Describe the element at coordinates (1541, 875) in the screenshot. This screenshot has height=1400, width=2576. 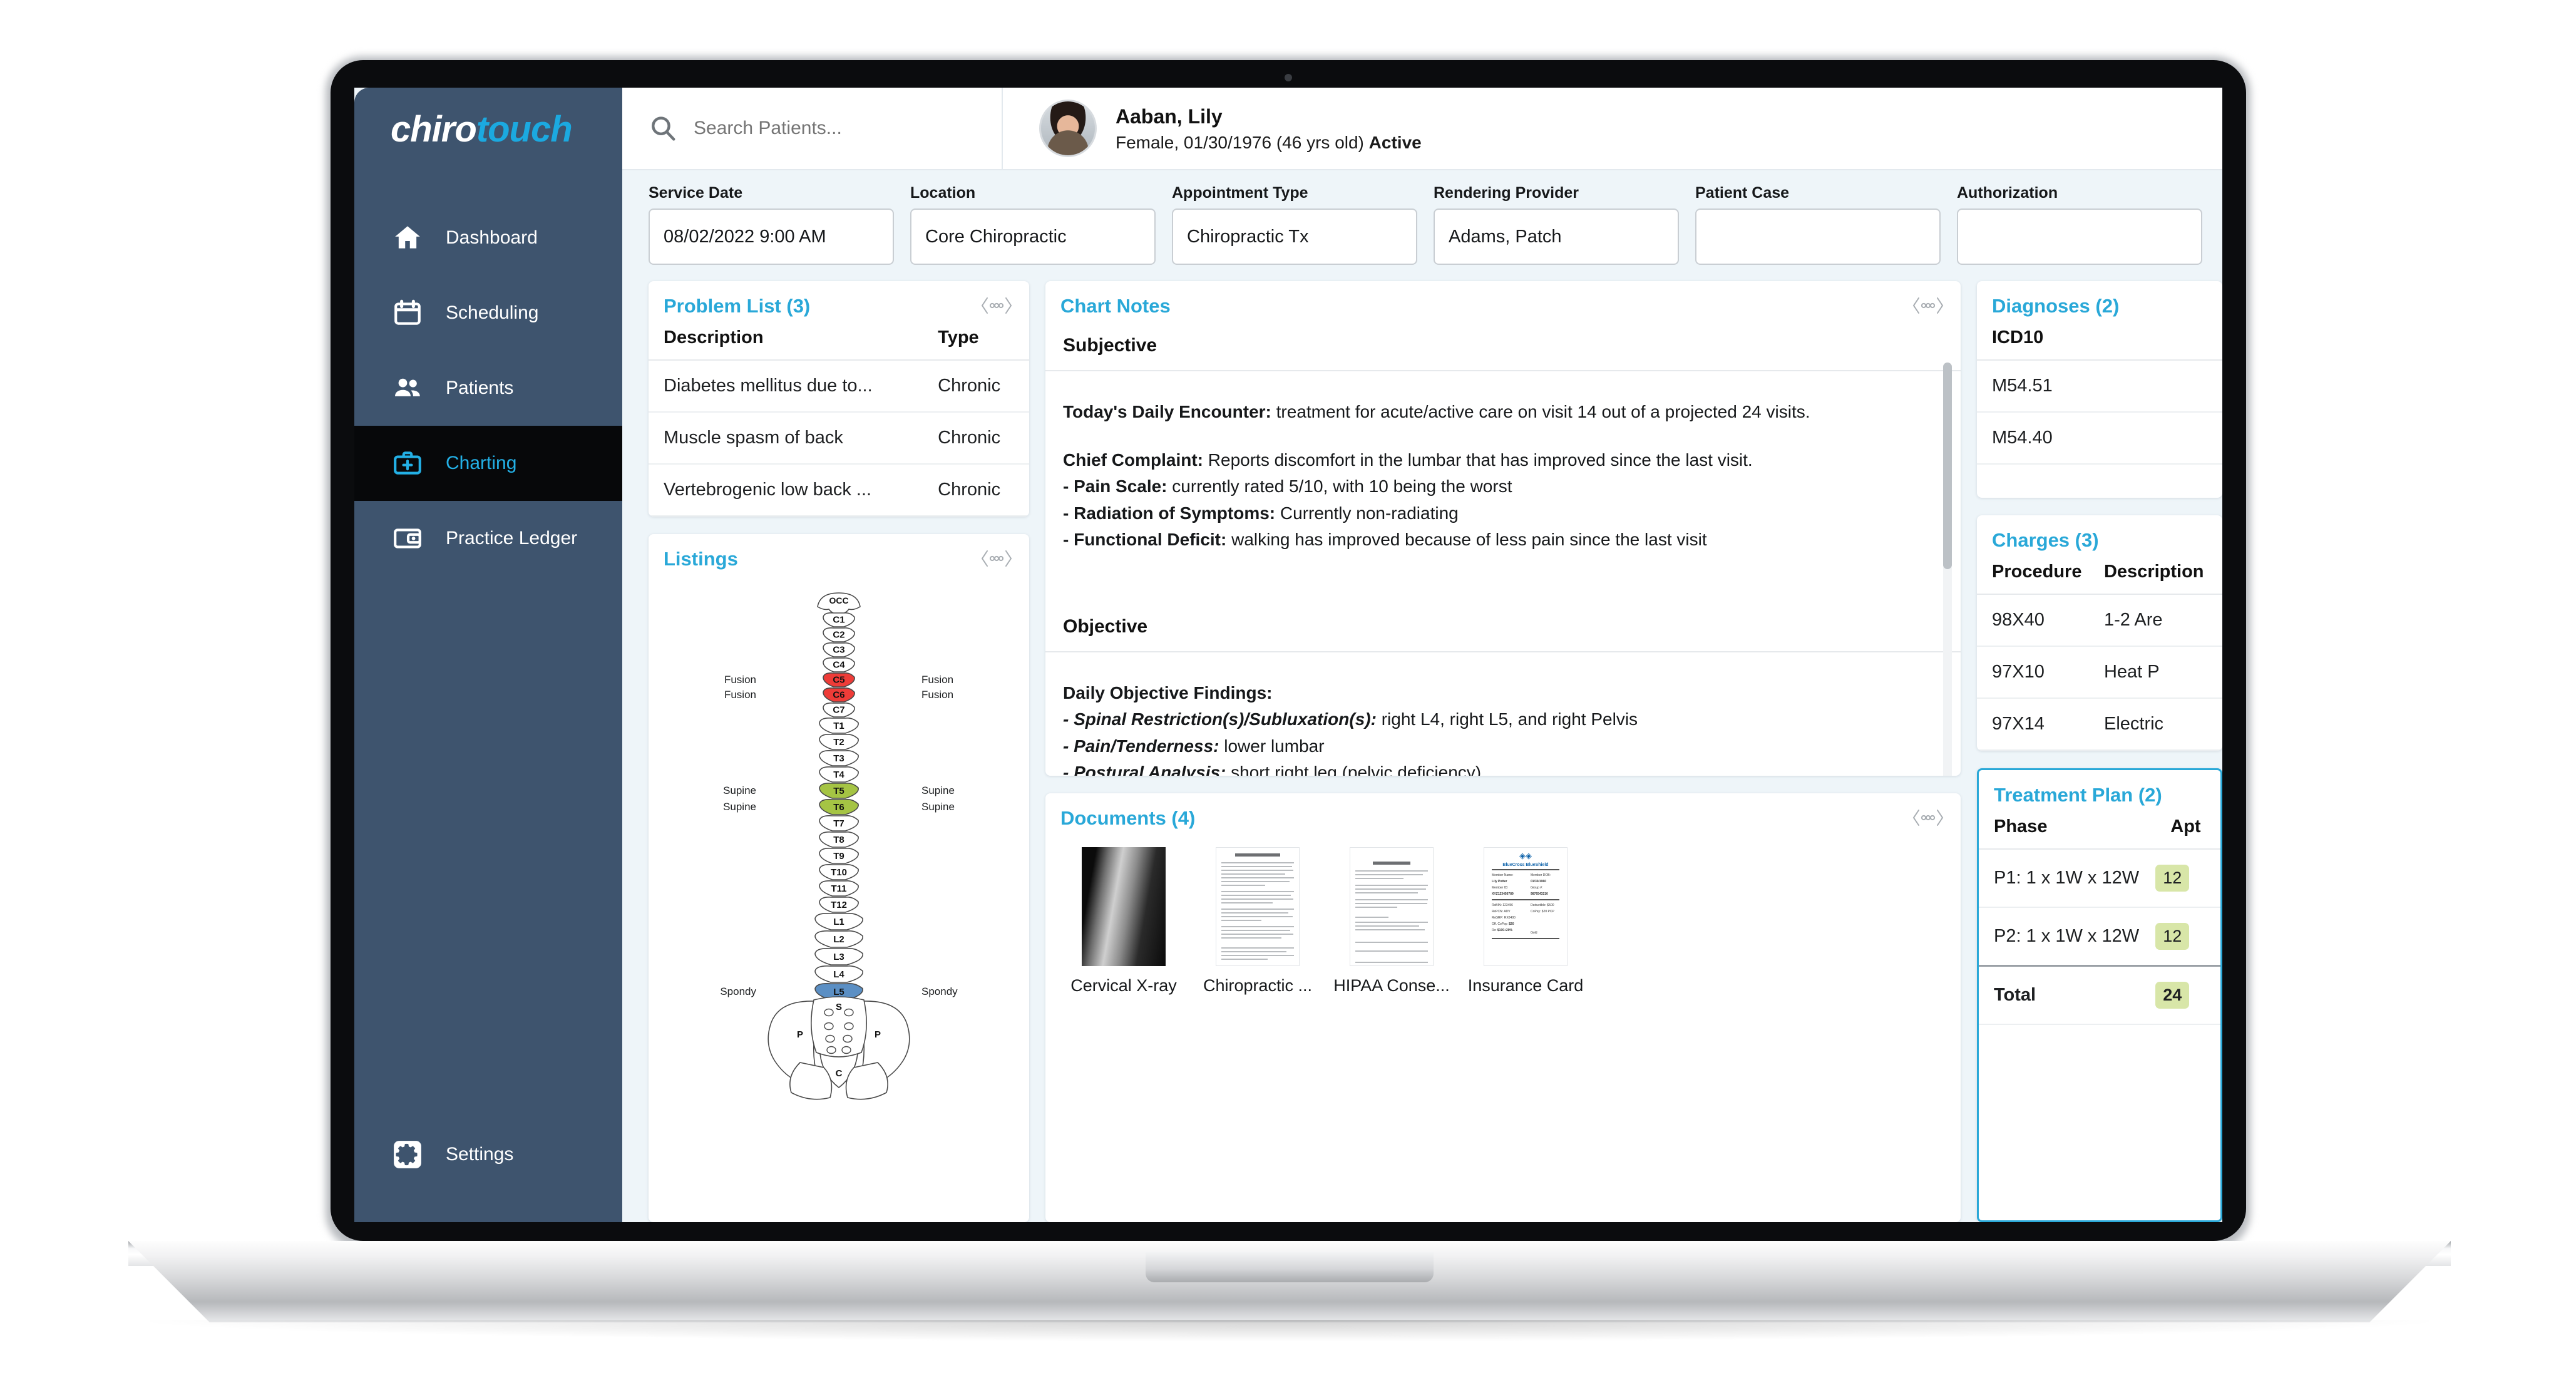
I see `member-dob-label: Member DOB:` at that location.